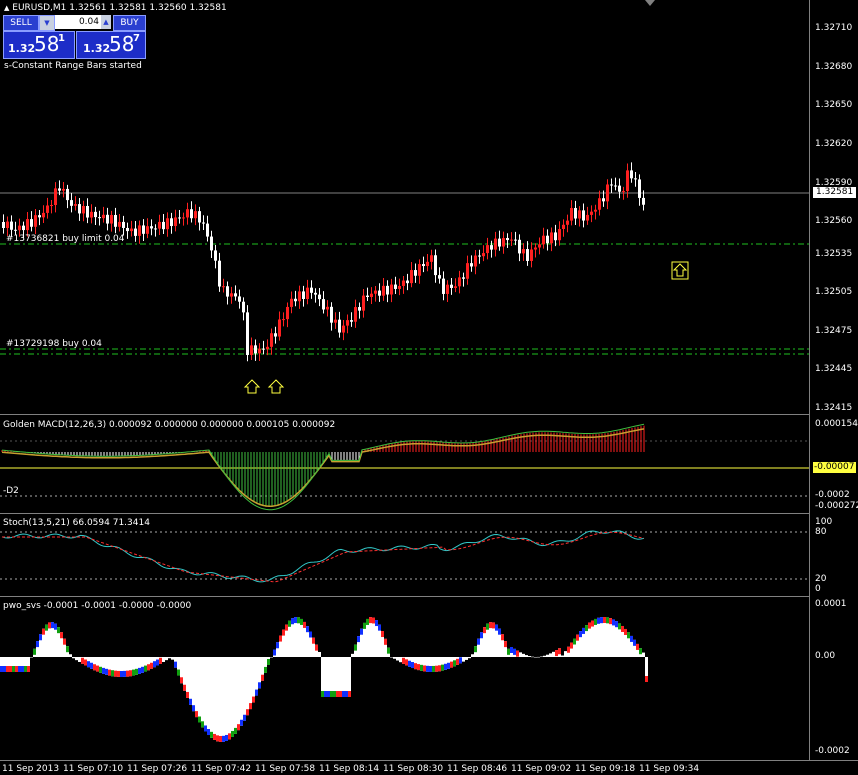 The width and height of the screenshot is (858, 775). What do you see at coordinates (22, 48) in the screenshot?
I see `sell-price-big: 1.32` at bounding box center [22, 48].